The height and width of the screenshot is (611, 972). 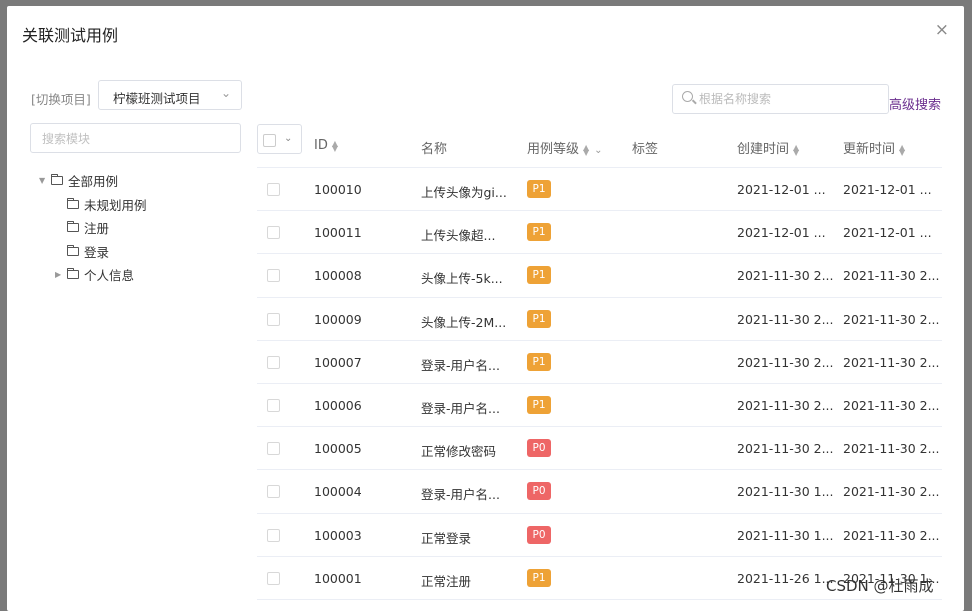 What do you see at coordinates (109, 276) in the screenshot?
I see `tree-node-label: 个人信息` at bounding box center [109, 276].